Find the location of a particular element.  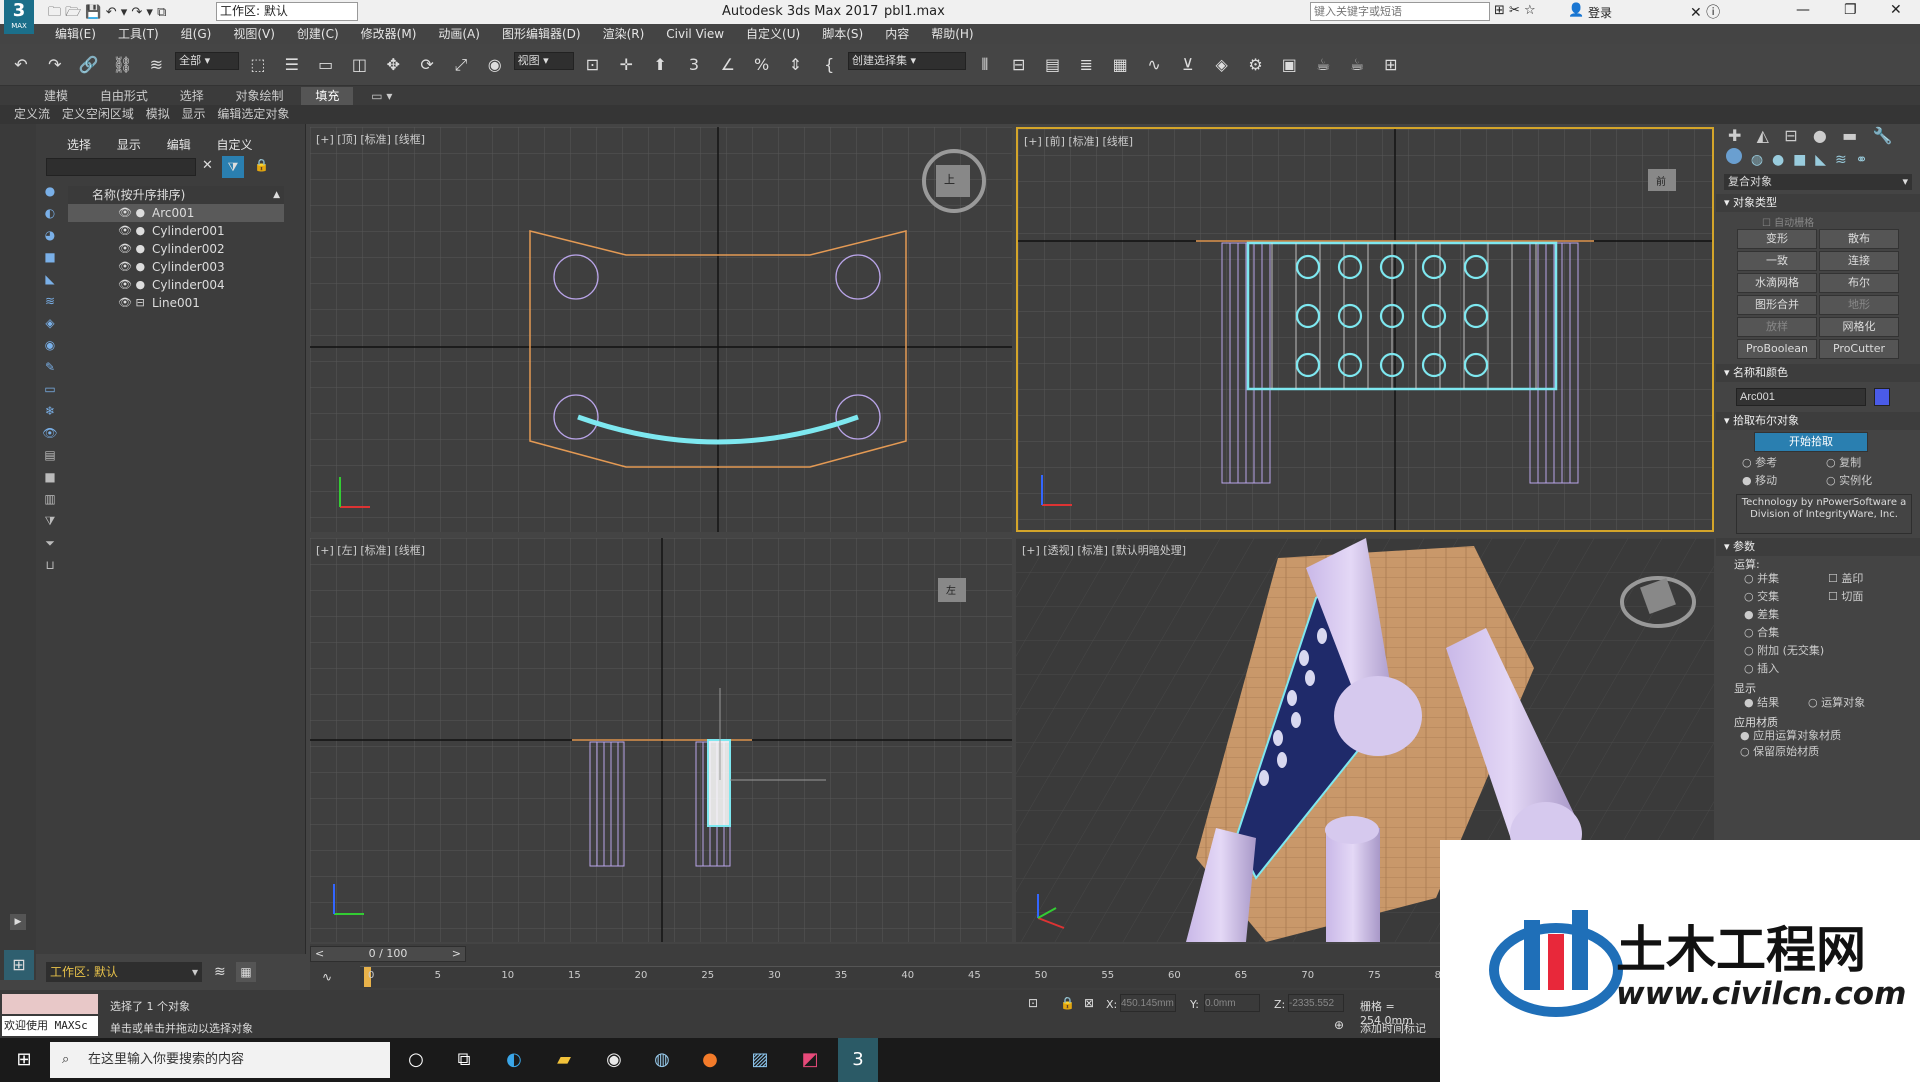

modify-tab-icon: ◭ is located at coordinates (1763, 135).